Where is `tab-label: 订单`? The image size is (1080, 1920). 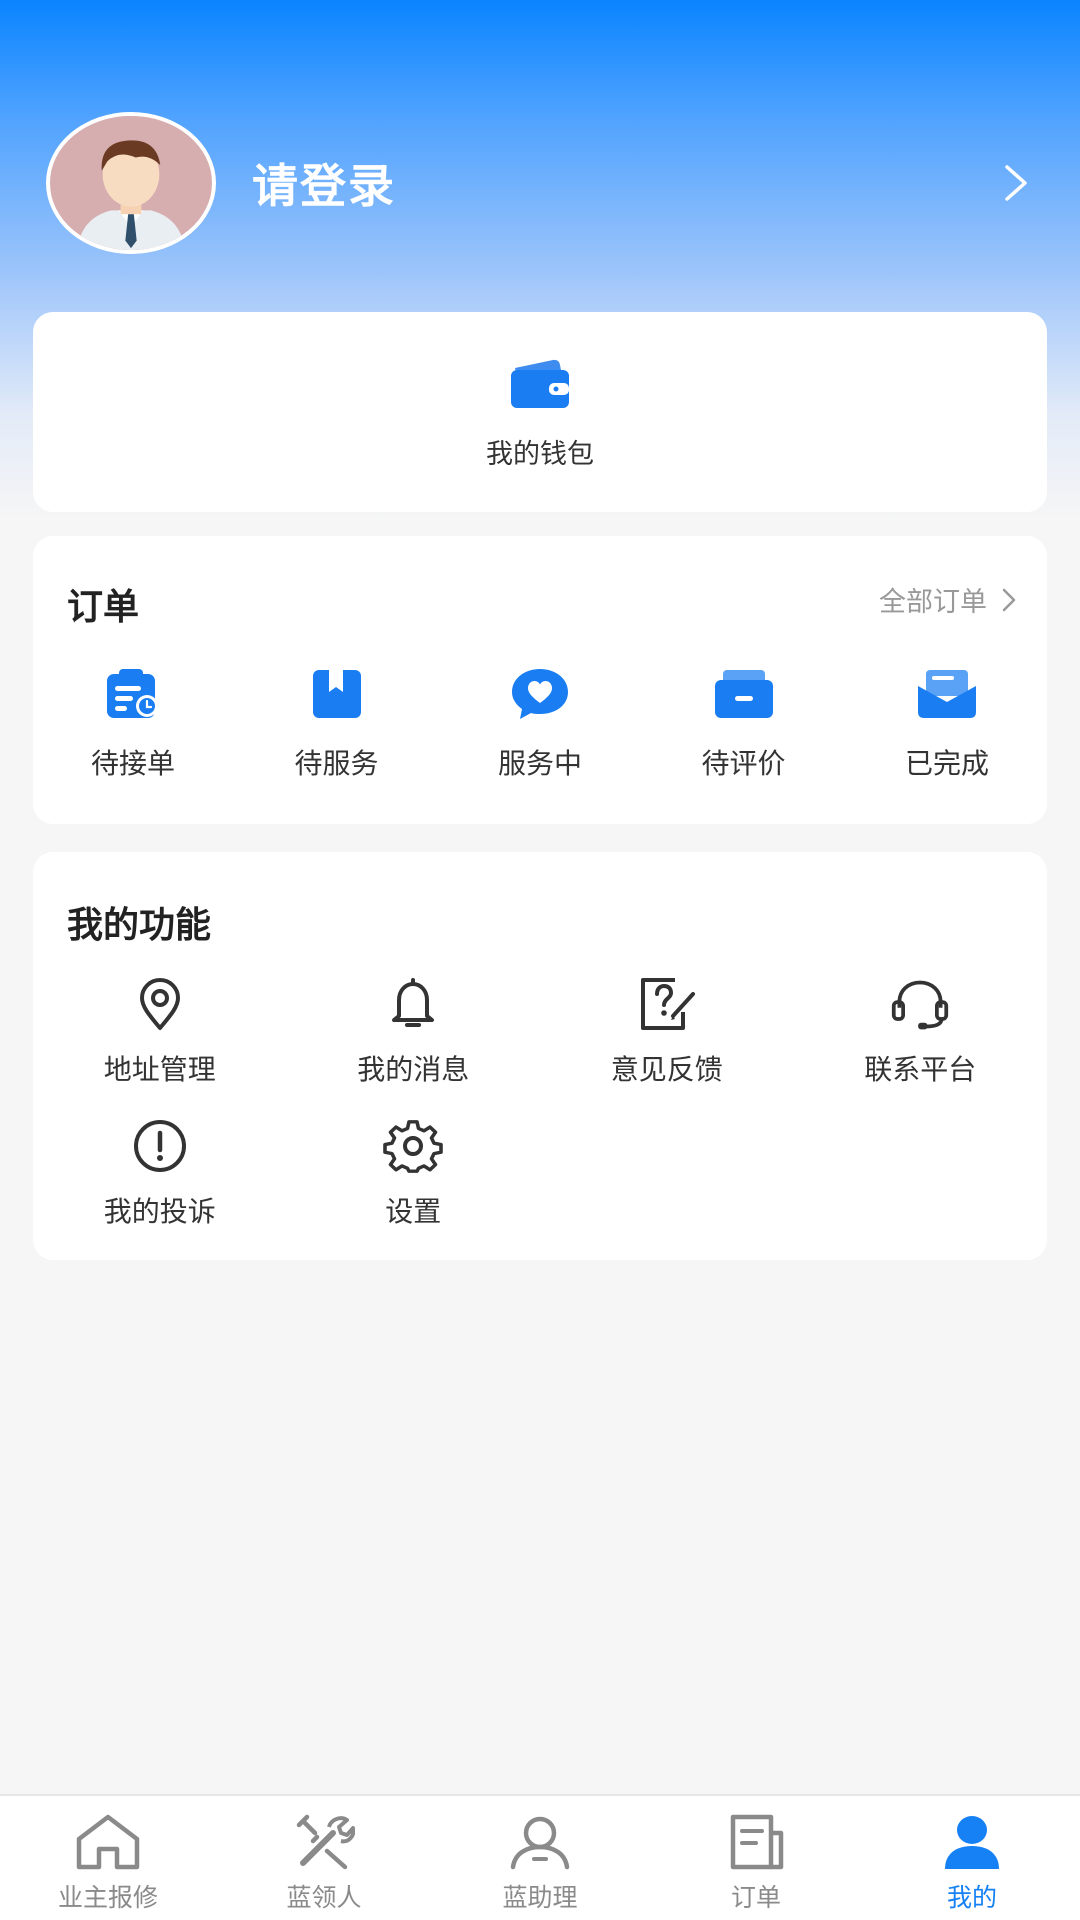
tab-label: 订单 is located at coordinates (755, 1897).